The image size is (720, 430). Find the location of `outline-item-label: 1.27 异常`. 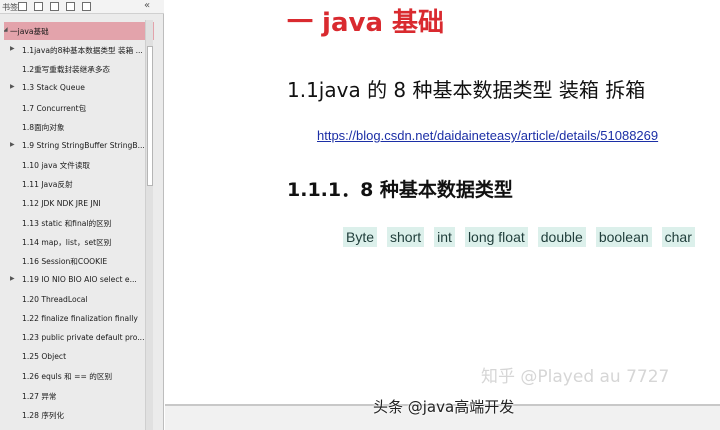

outline-item-label: 1.27 异常 is located at coordinates (39, 396).